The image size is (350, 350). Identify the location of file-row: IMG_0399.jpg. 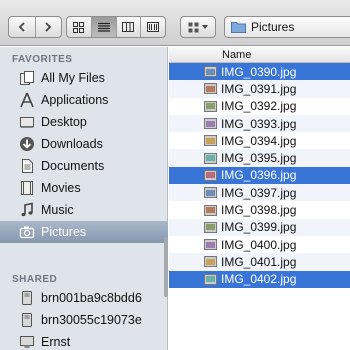
(259, 227).